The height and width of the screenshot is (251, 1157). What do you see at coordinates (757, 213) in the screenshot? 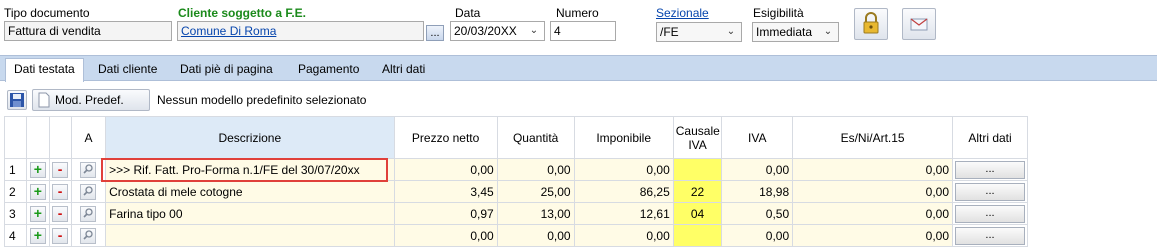
I see `cell-iva: 0,50` at bounding box center [757, 213].